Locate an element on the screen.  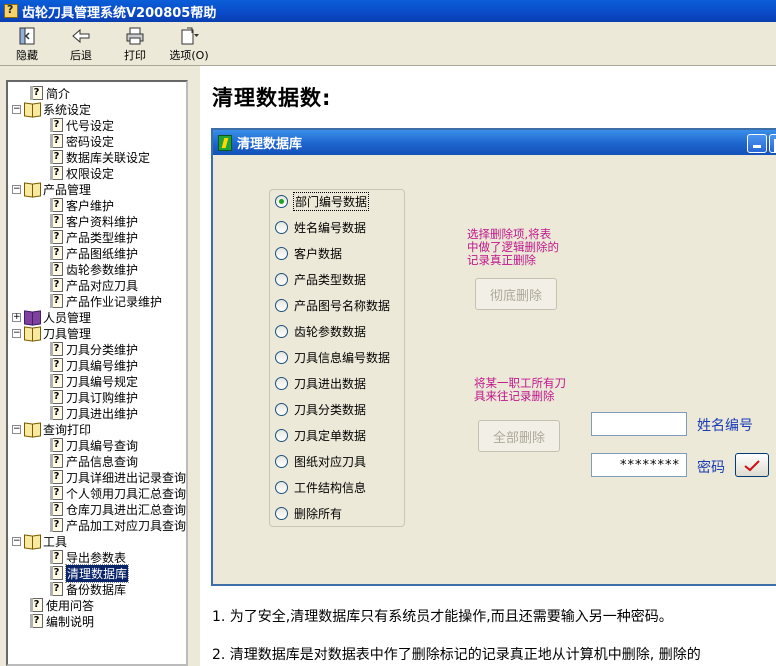
option-label: 图纸对应刀具 is located at coordinates (330, 461).